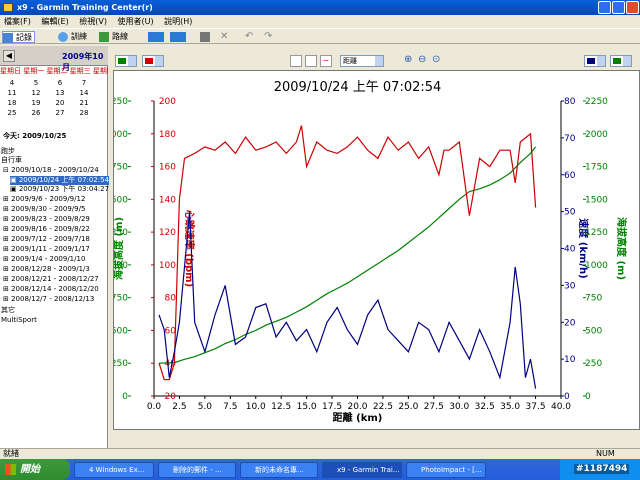  I want to click on maximize-button, so click(618, 7).